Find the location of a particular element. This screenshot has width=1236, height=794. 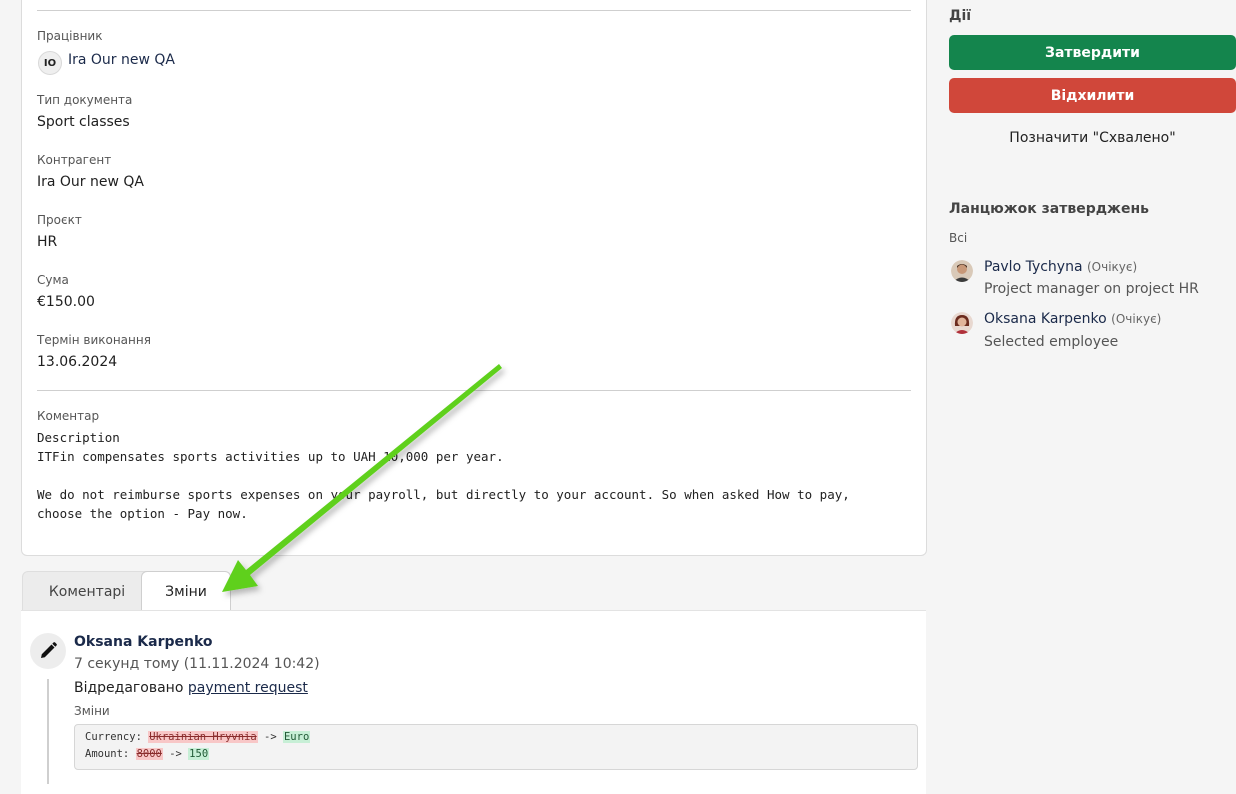

approver-name: Pavlo Tychyna is located at coordinates (1033, 267).